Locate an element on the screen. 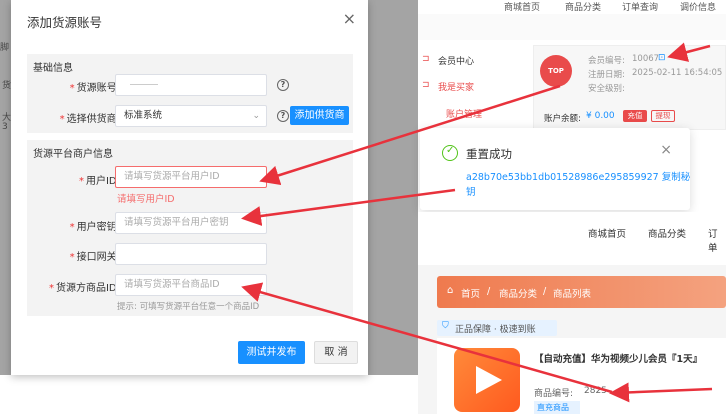  arrow-user-id is located at coordinates (410, 134).